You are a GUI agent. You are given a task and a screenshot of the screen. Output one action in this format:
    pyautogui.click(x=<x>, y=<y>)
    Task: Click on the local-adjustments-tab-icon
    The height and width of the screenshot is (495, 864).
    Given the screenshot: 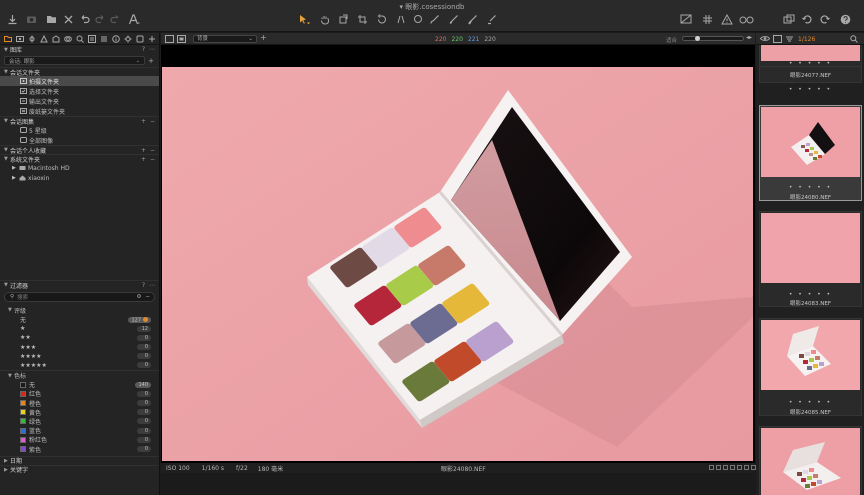 What is the action you would take?
    pyautogui.click(x=92, y=38)
    